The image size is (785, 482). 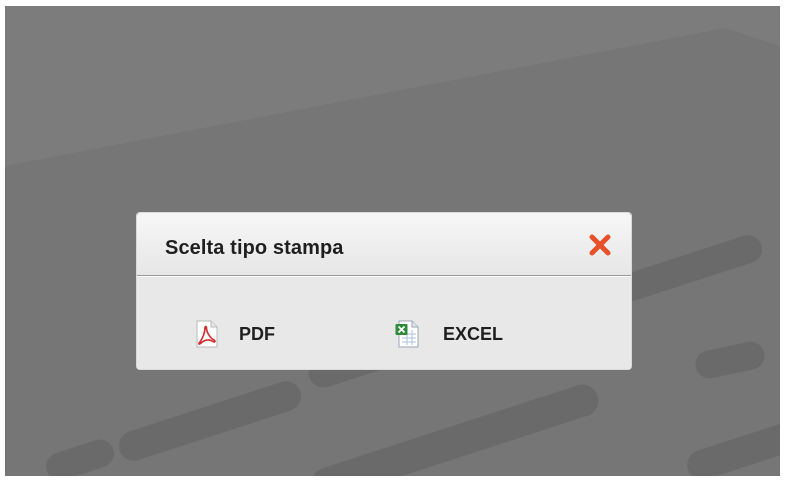 I want to click on close-button, so click(x=600, y=245).